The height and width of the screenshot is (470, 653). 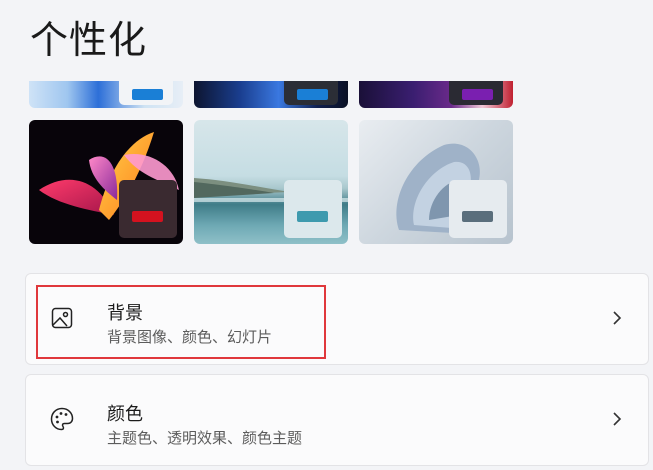 What do you see at coordinates (436, 94) in the screenshot?
I see `theme-tile-glow-purple` at bounding box center [436, 94].